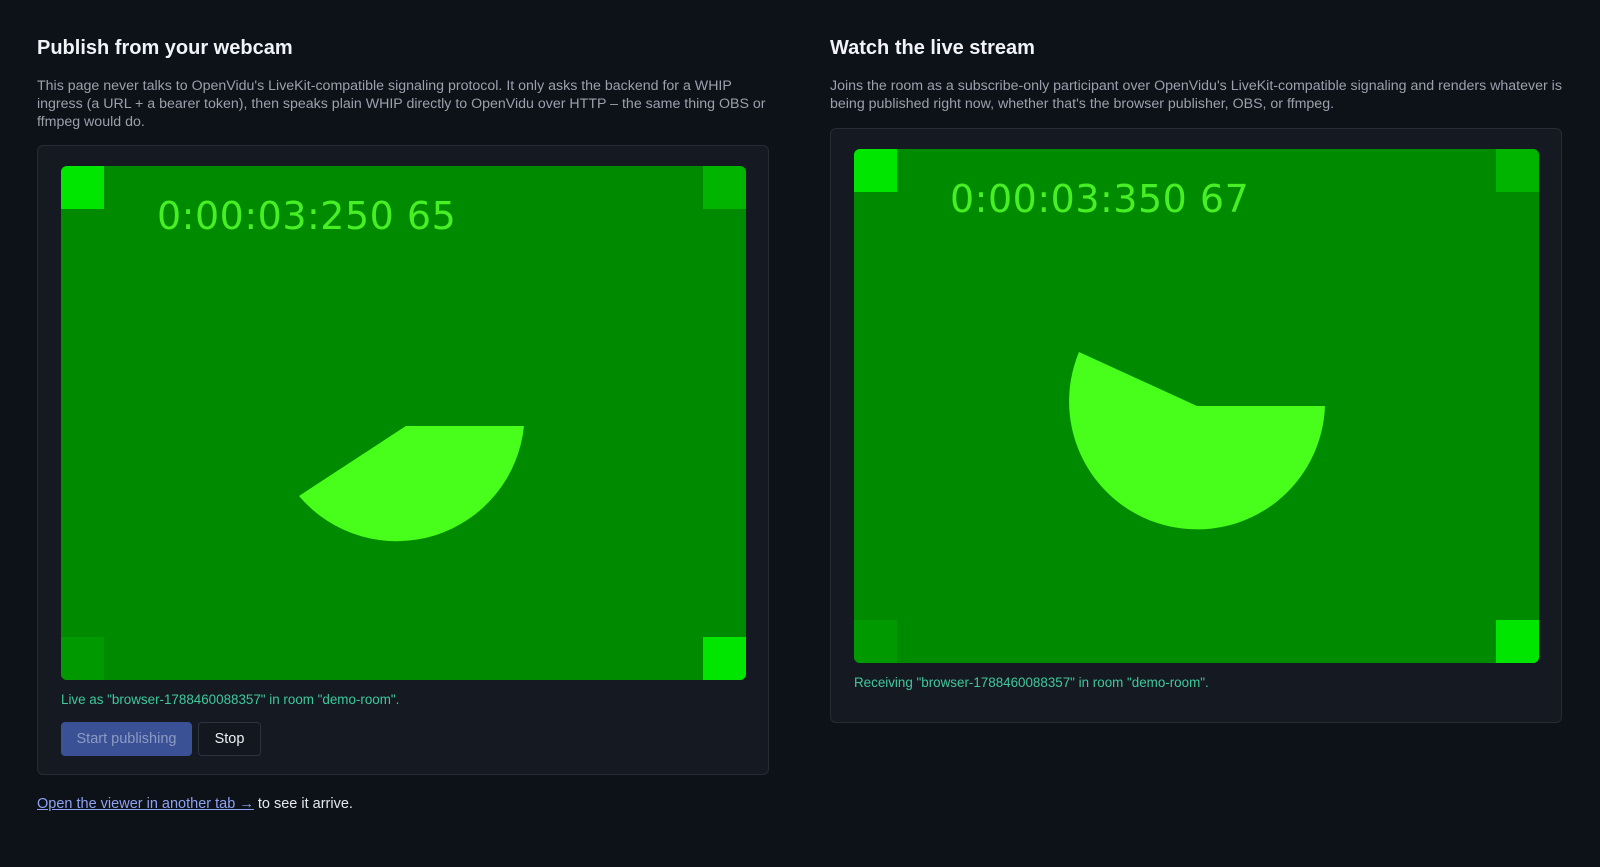 This screenshot has width=1600, height=867. I want to click on watch-timecode: 0:00:03:350 67, so click(1100, 199).